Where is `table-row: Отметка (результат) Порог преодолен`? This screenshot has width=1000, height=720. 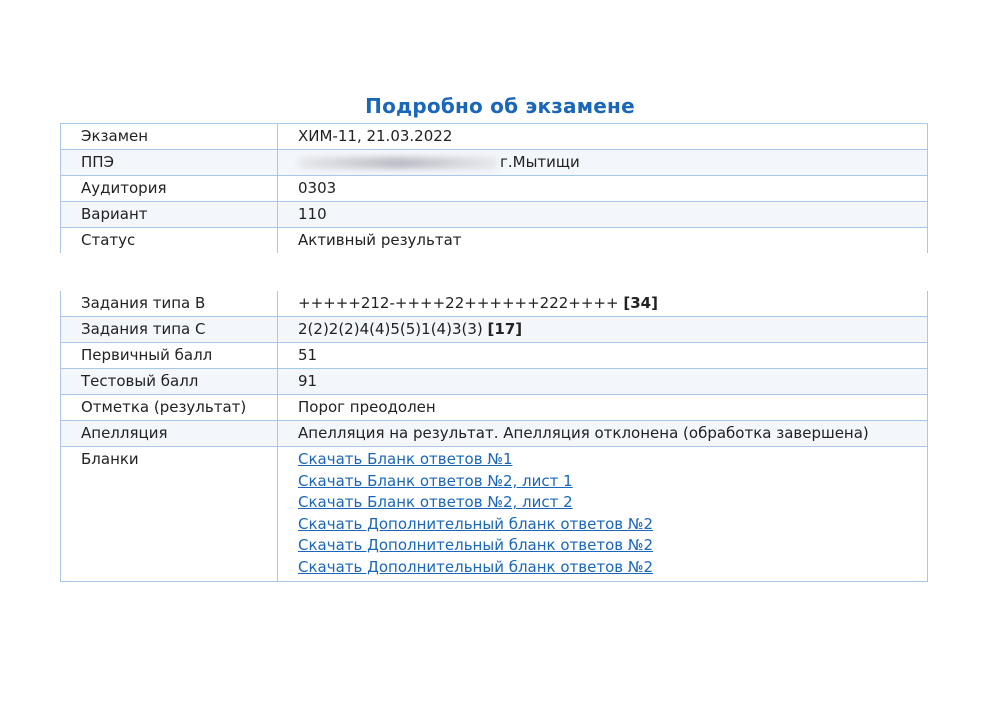
table-row: Отметка (результат) Порог преодолен is located at coordinates (494, 407).